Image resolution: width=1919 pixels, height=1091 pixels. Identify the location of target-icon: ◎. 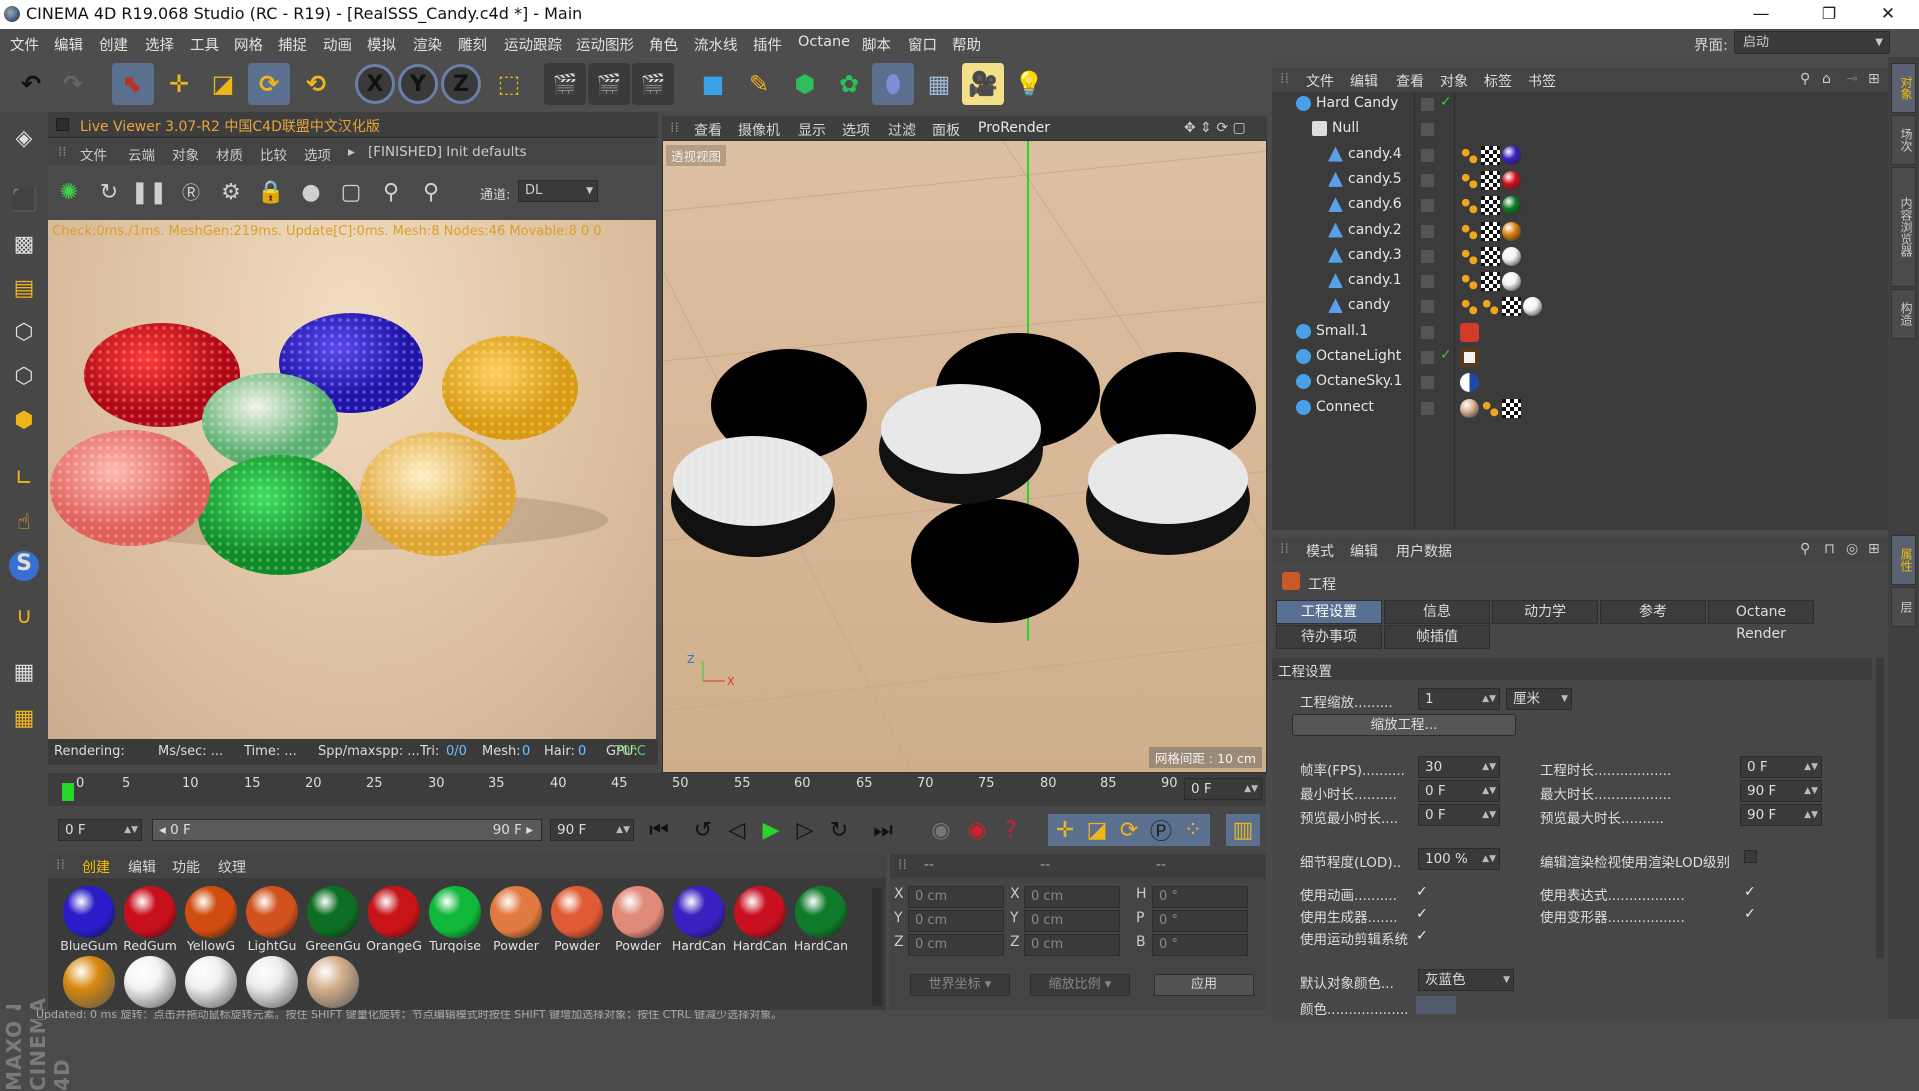
(1852, 549).